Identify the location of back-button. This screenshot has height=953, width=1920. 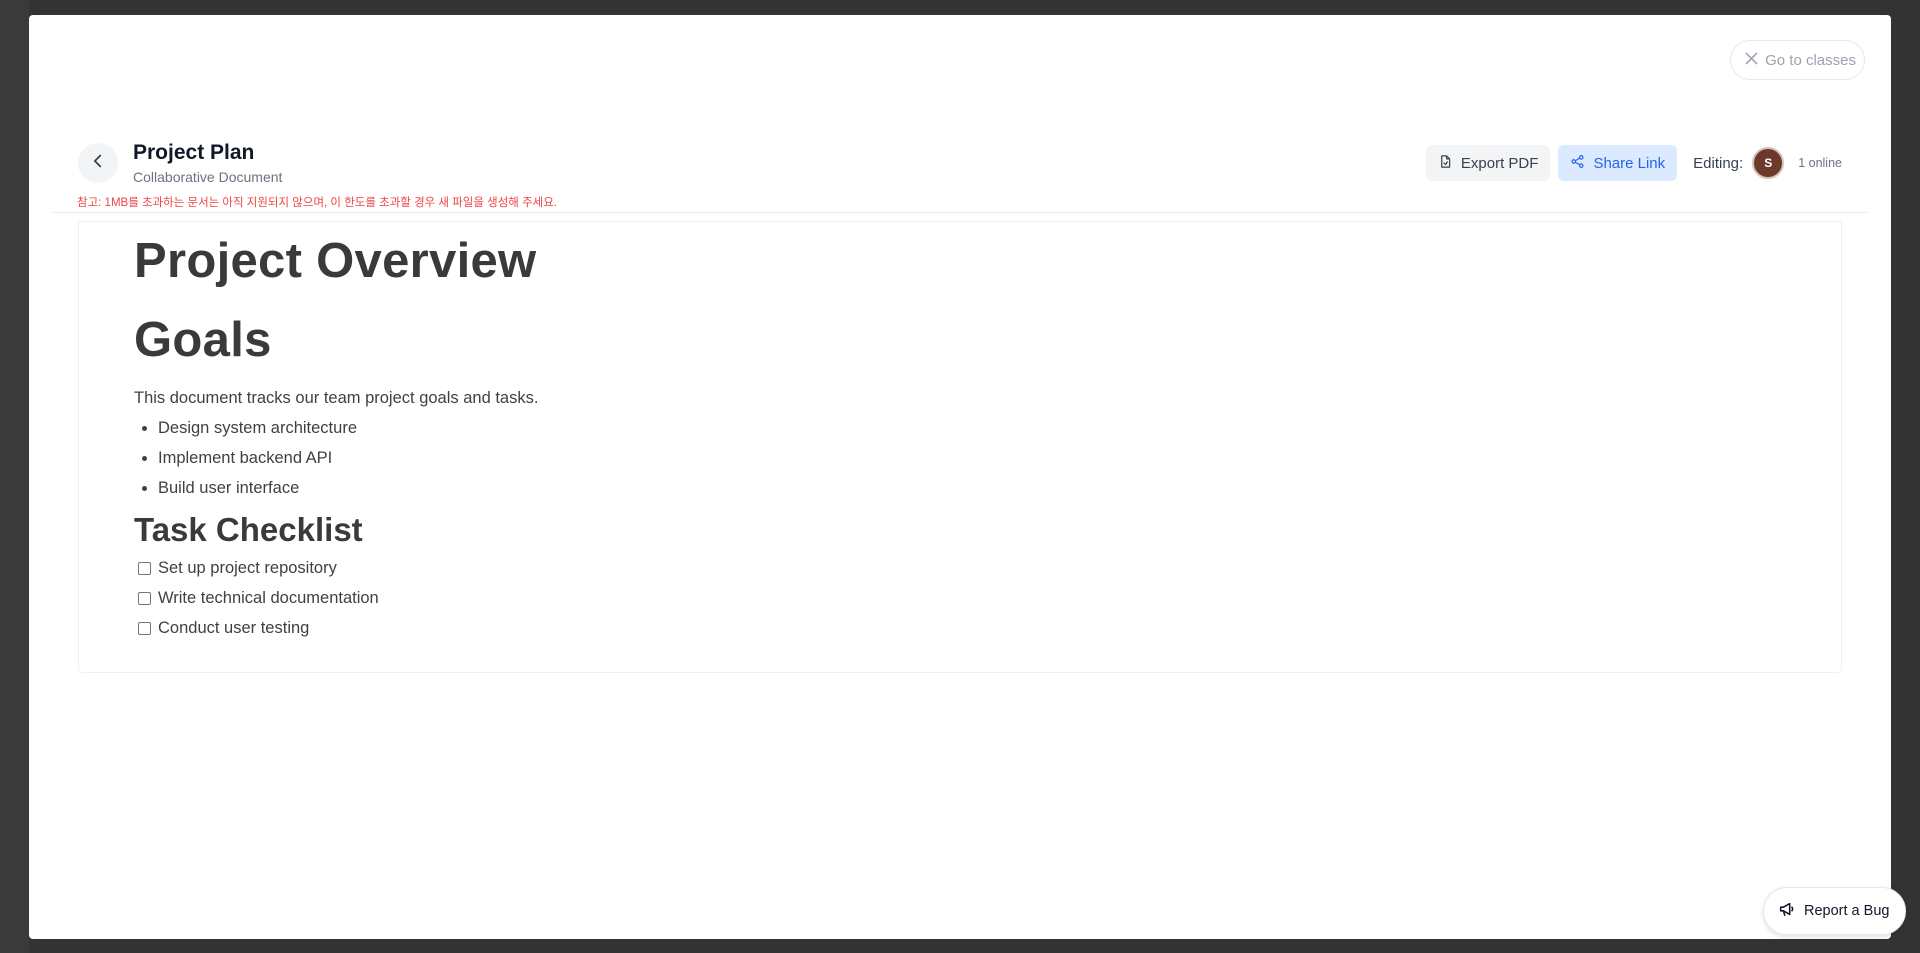
(98, 163).